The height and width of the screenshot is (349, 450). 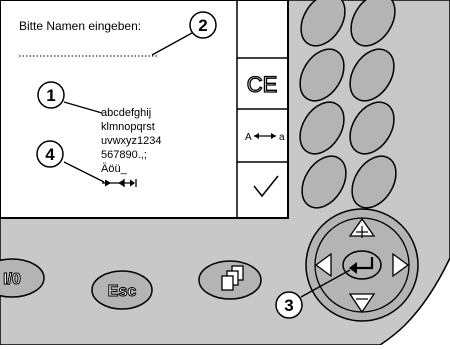 What do you see at coordinates (80, 26) in the screenshot?
I see `name-prompt: Bitte Namen eingeben:` at bounding box center [80, 26].